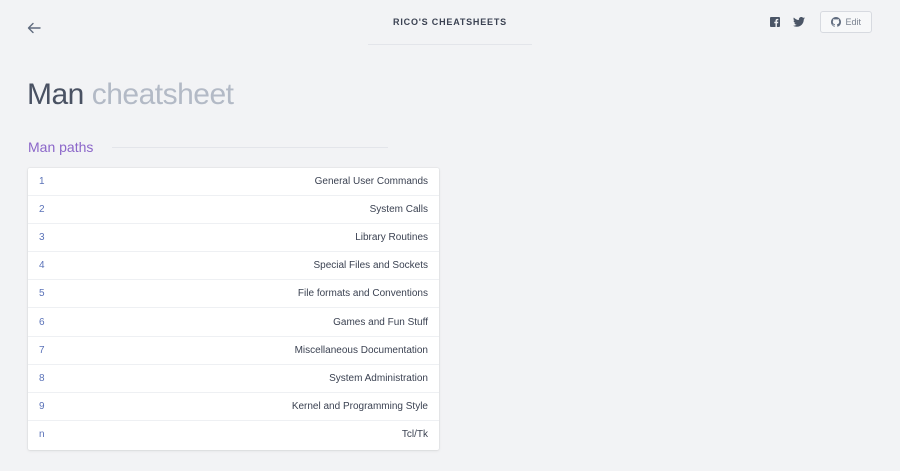 The height and width of the screenshot is (471, 900). What do you see at coordinates (233, 210) in the screenshot?
I see `table-row: 2 System Calls` at bounding box center [233, 210].